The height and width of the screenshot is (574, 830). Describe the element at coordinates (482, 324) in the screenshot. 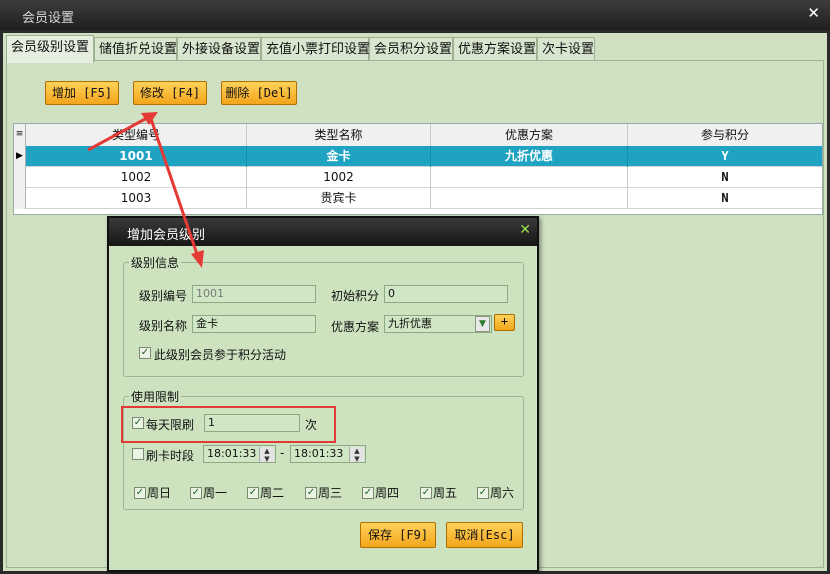

I see `chevron-down-icon: ▼` at that location.